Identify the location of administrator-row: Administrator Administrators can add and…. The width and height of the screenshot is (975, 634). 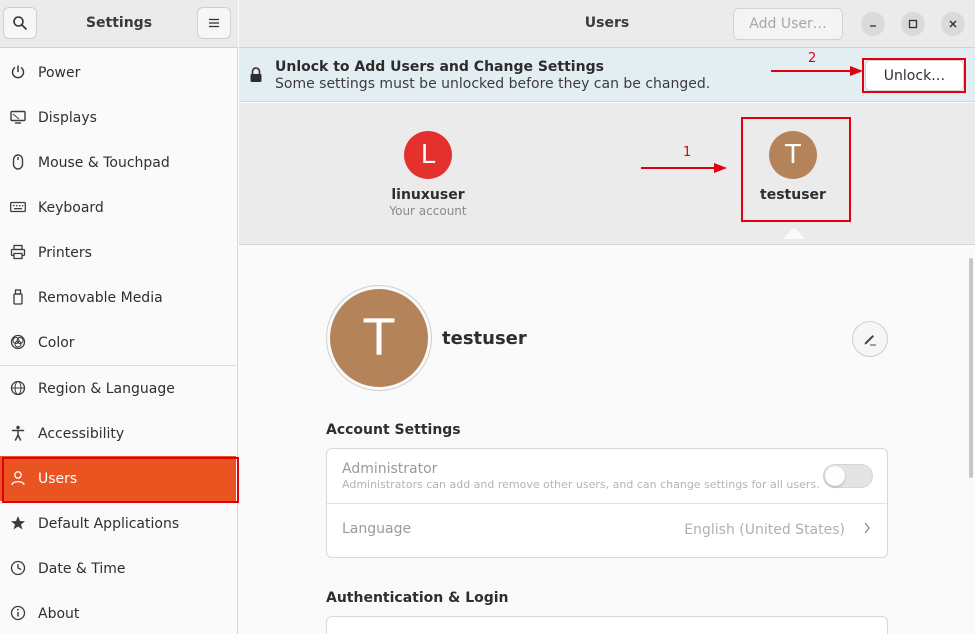
(607, 476).